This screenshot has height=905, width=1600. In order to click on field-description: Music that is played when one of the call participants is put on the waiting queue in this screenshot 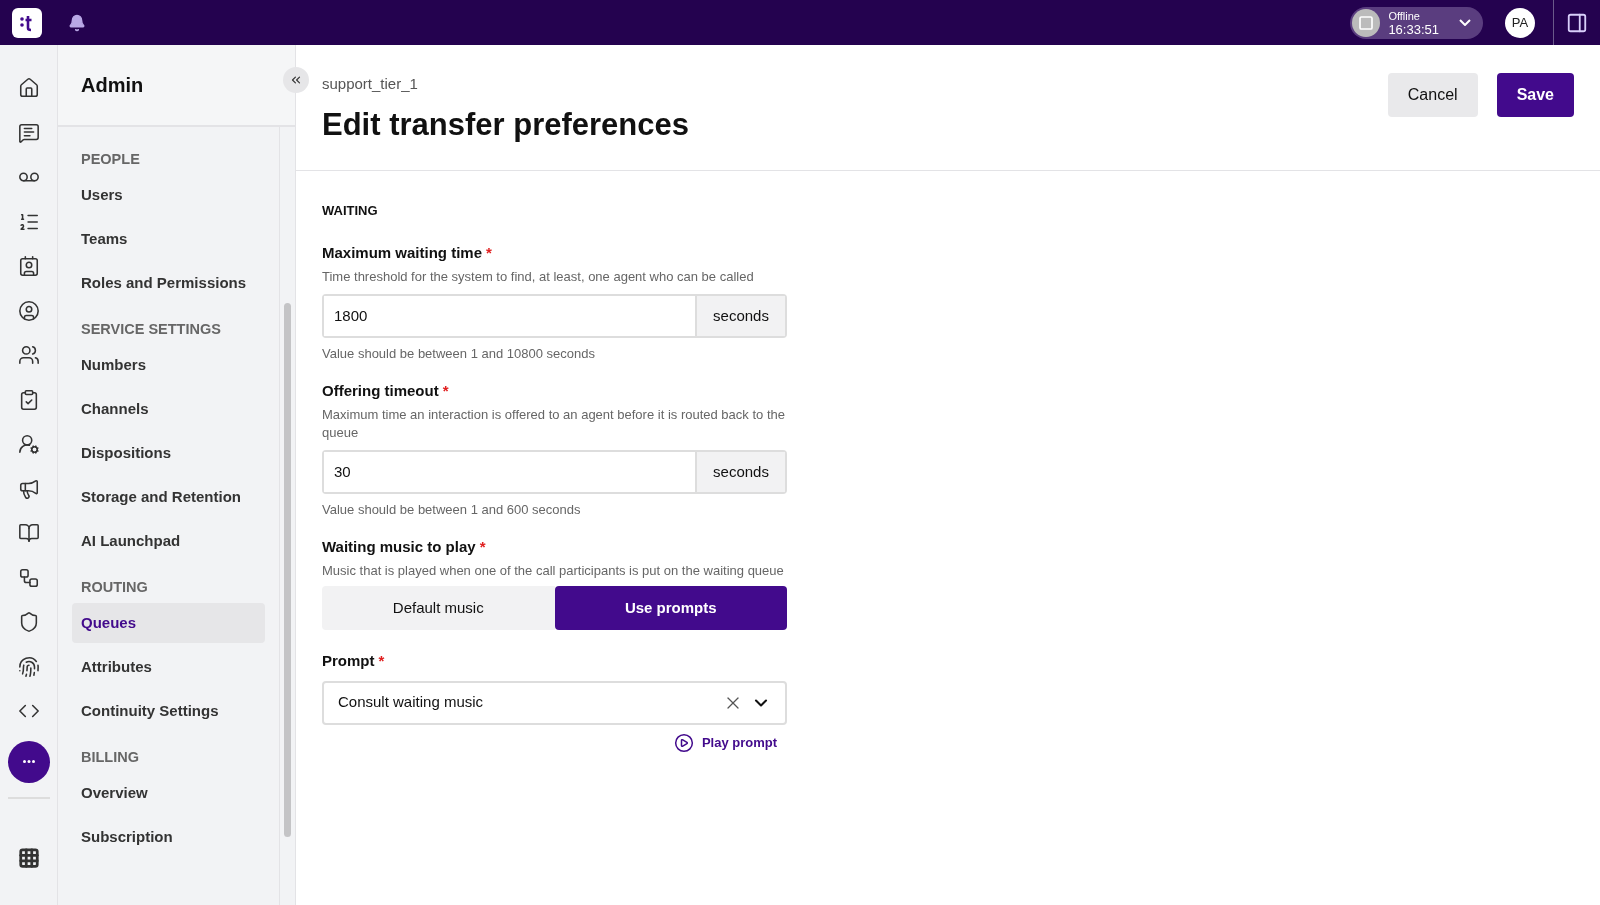, I will do `click(553, 571)`.